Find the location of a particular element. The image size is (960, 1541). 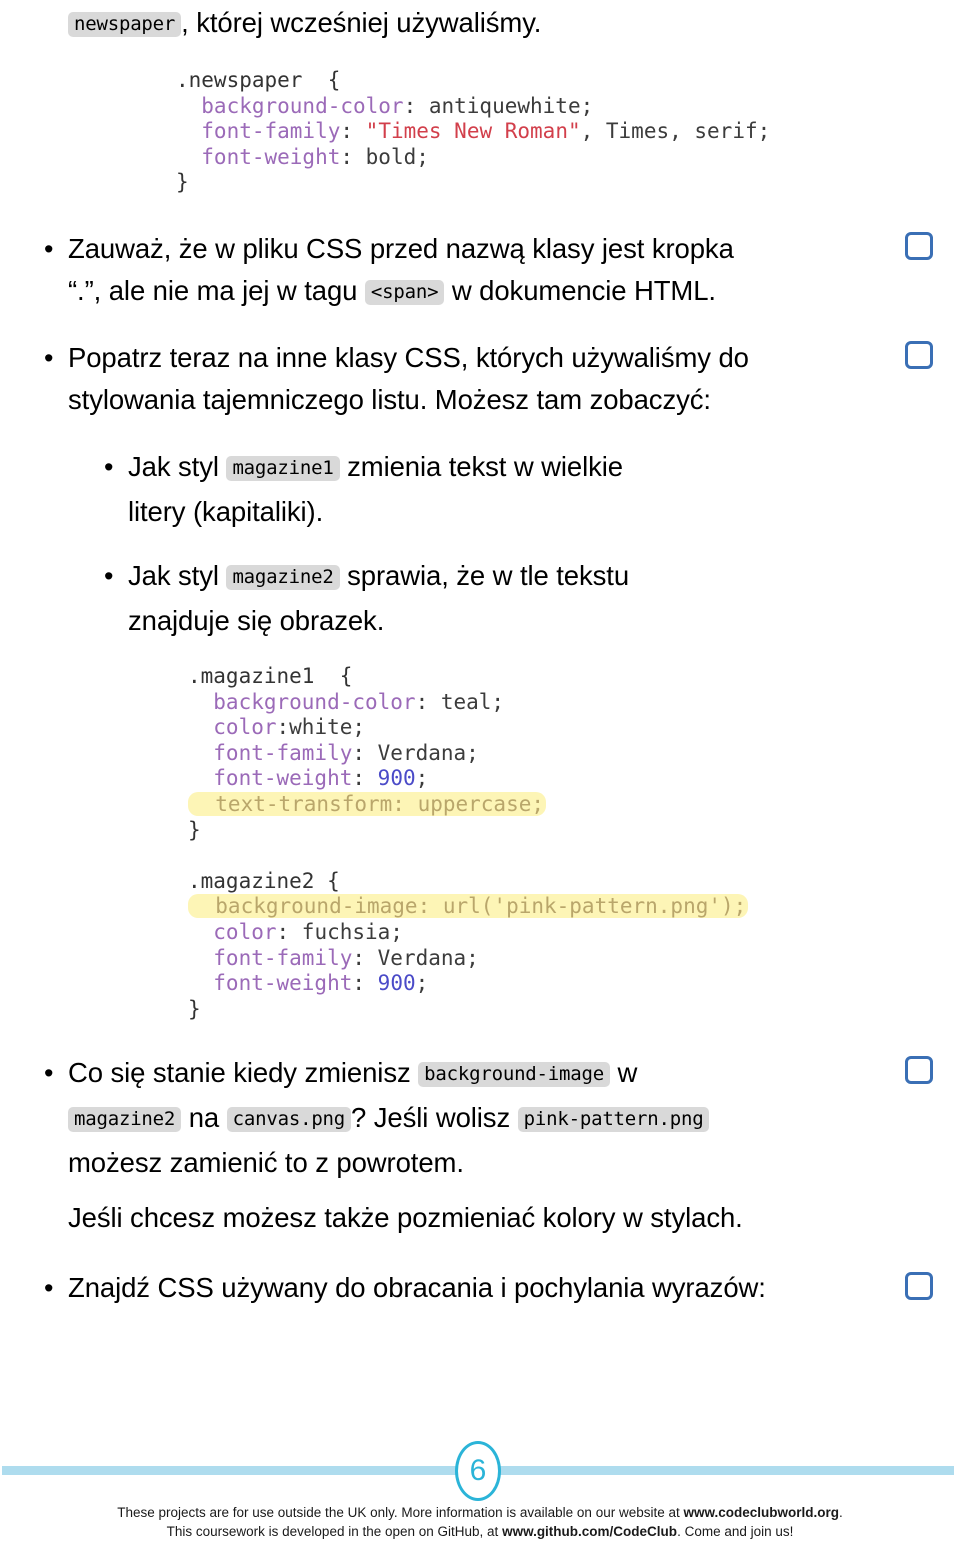

code-line: color:white; is located at coordinates (468, 728).